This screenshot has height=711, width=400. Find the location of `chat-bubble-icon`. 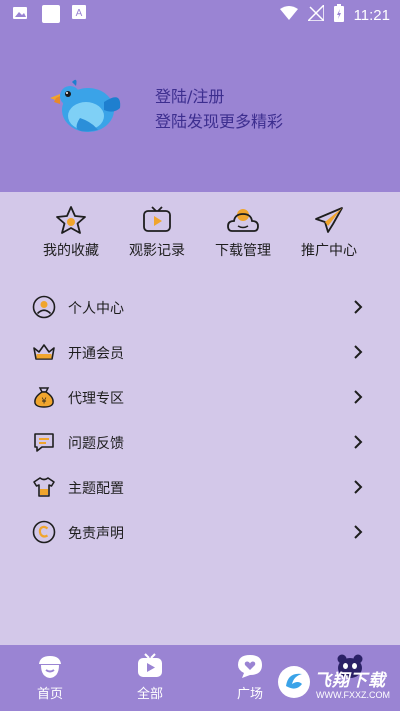

chat-bubble-icon is located at coordinates (44, 442).